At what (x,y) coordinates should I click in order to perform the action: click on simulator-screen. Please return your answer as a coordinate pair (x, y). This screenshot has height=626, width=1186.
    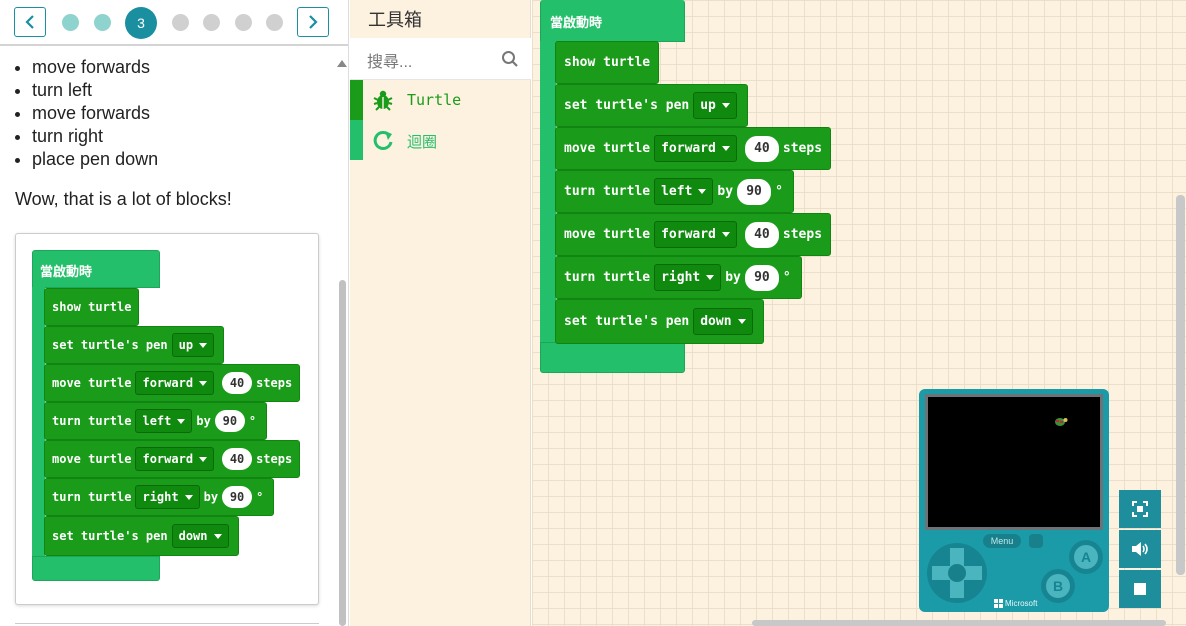
    Looking at the image, I should click on (1014, 462).